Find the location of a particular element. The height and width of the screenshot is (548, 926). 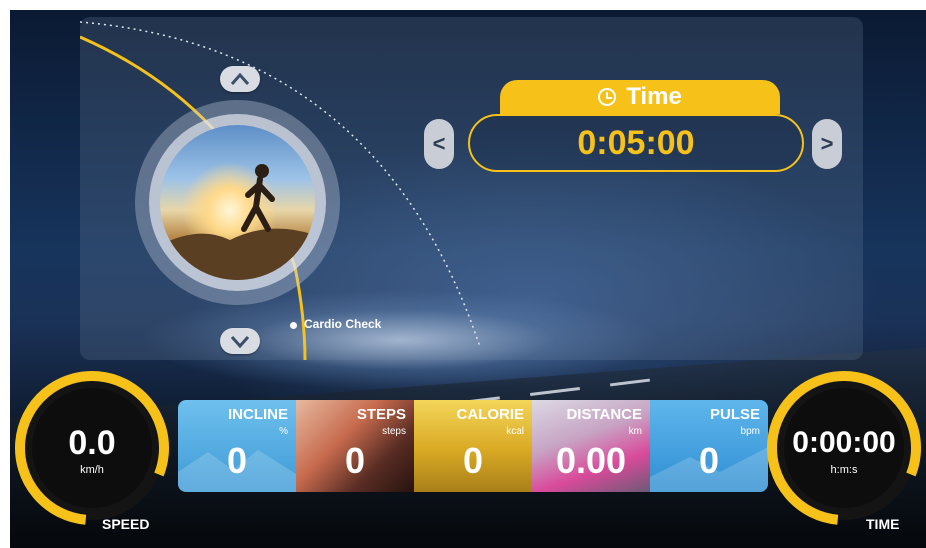

pulse-unit: bpm is located at coordinates (750, 431).